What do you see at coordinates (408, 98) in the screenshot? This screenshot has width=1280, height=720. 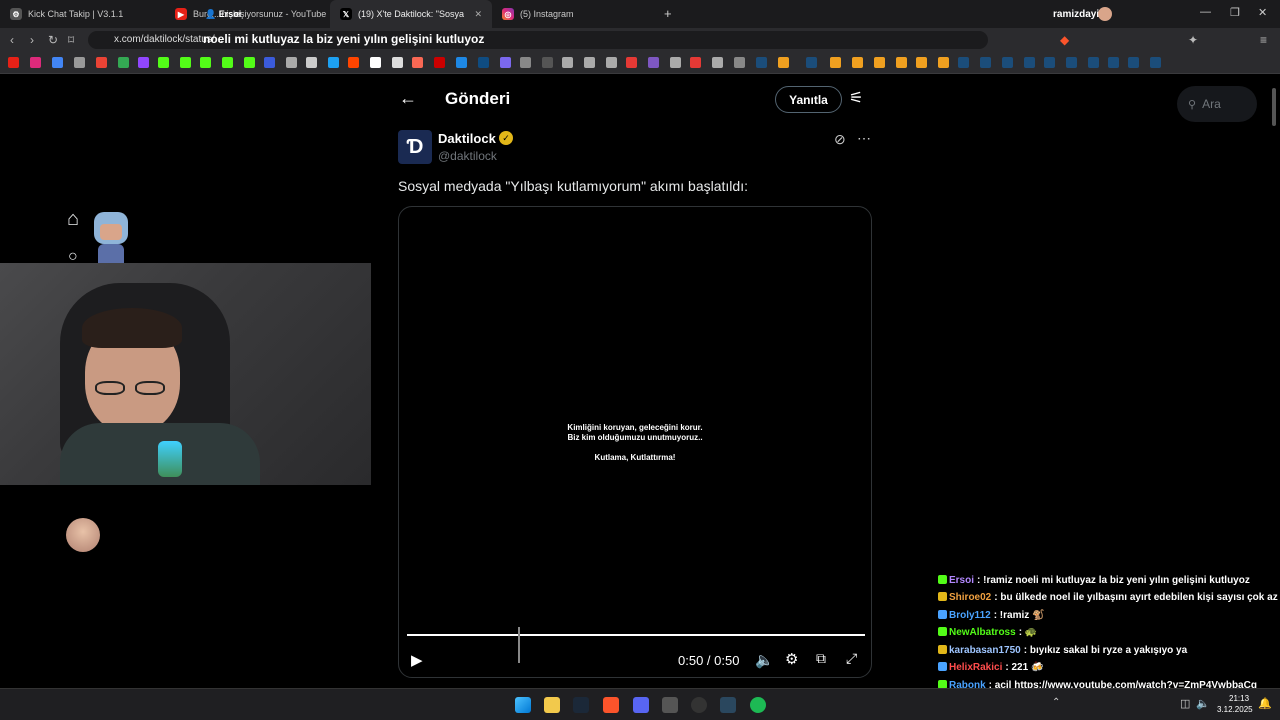 I see `back-arrow-icon: ←` at bounding box center [408, 98].